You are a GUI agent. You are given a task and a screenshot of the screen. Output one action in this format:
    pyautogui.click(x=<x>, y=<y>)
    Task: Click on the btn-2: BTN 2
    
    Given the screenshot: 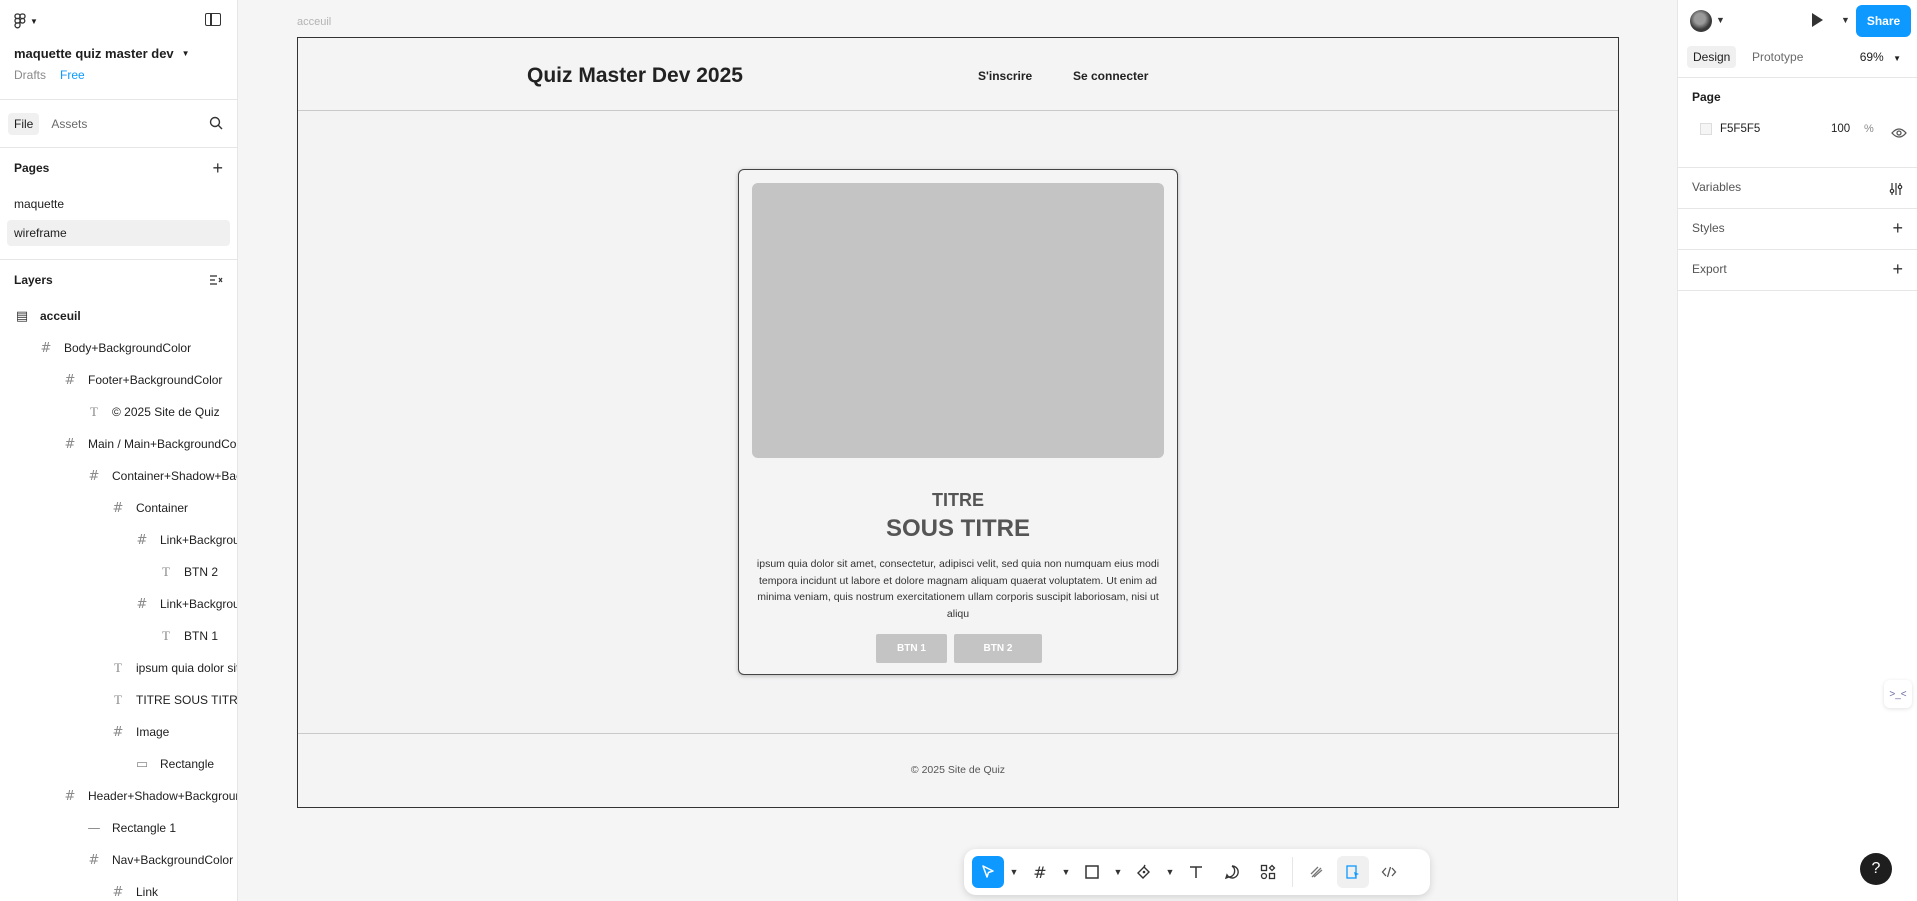 What is the action you would take?
    pyautogui.click(x=998, y=648)
    